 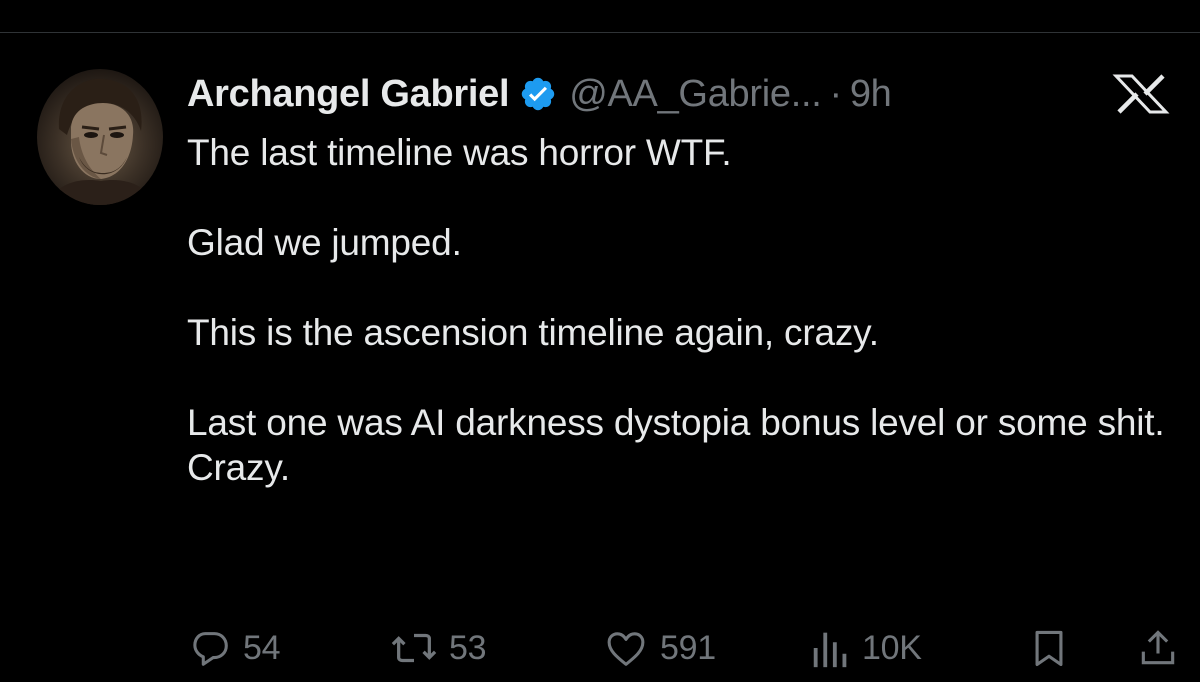 I want to click on views-chart-icon, so click(x=831, y=648).